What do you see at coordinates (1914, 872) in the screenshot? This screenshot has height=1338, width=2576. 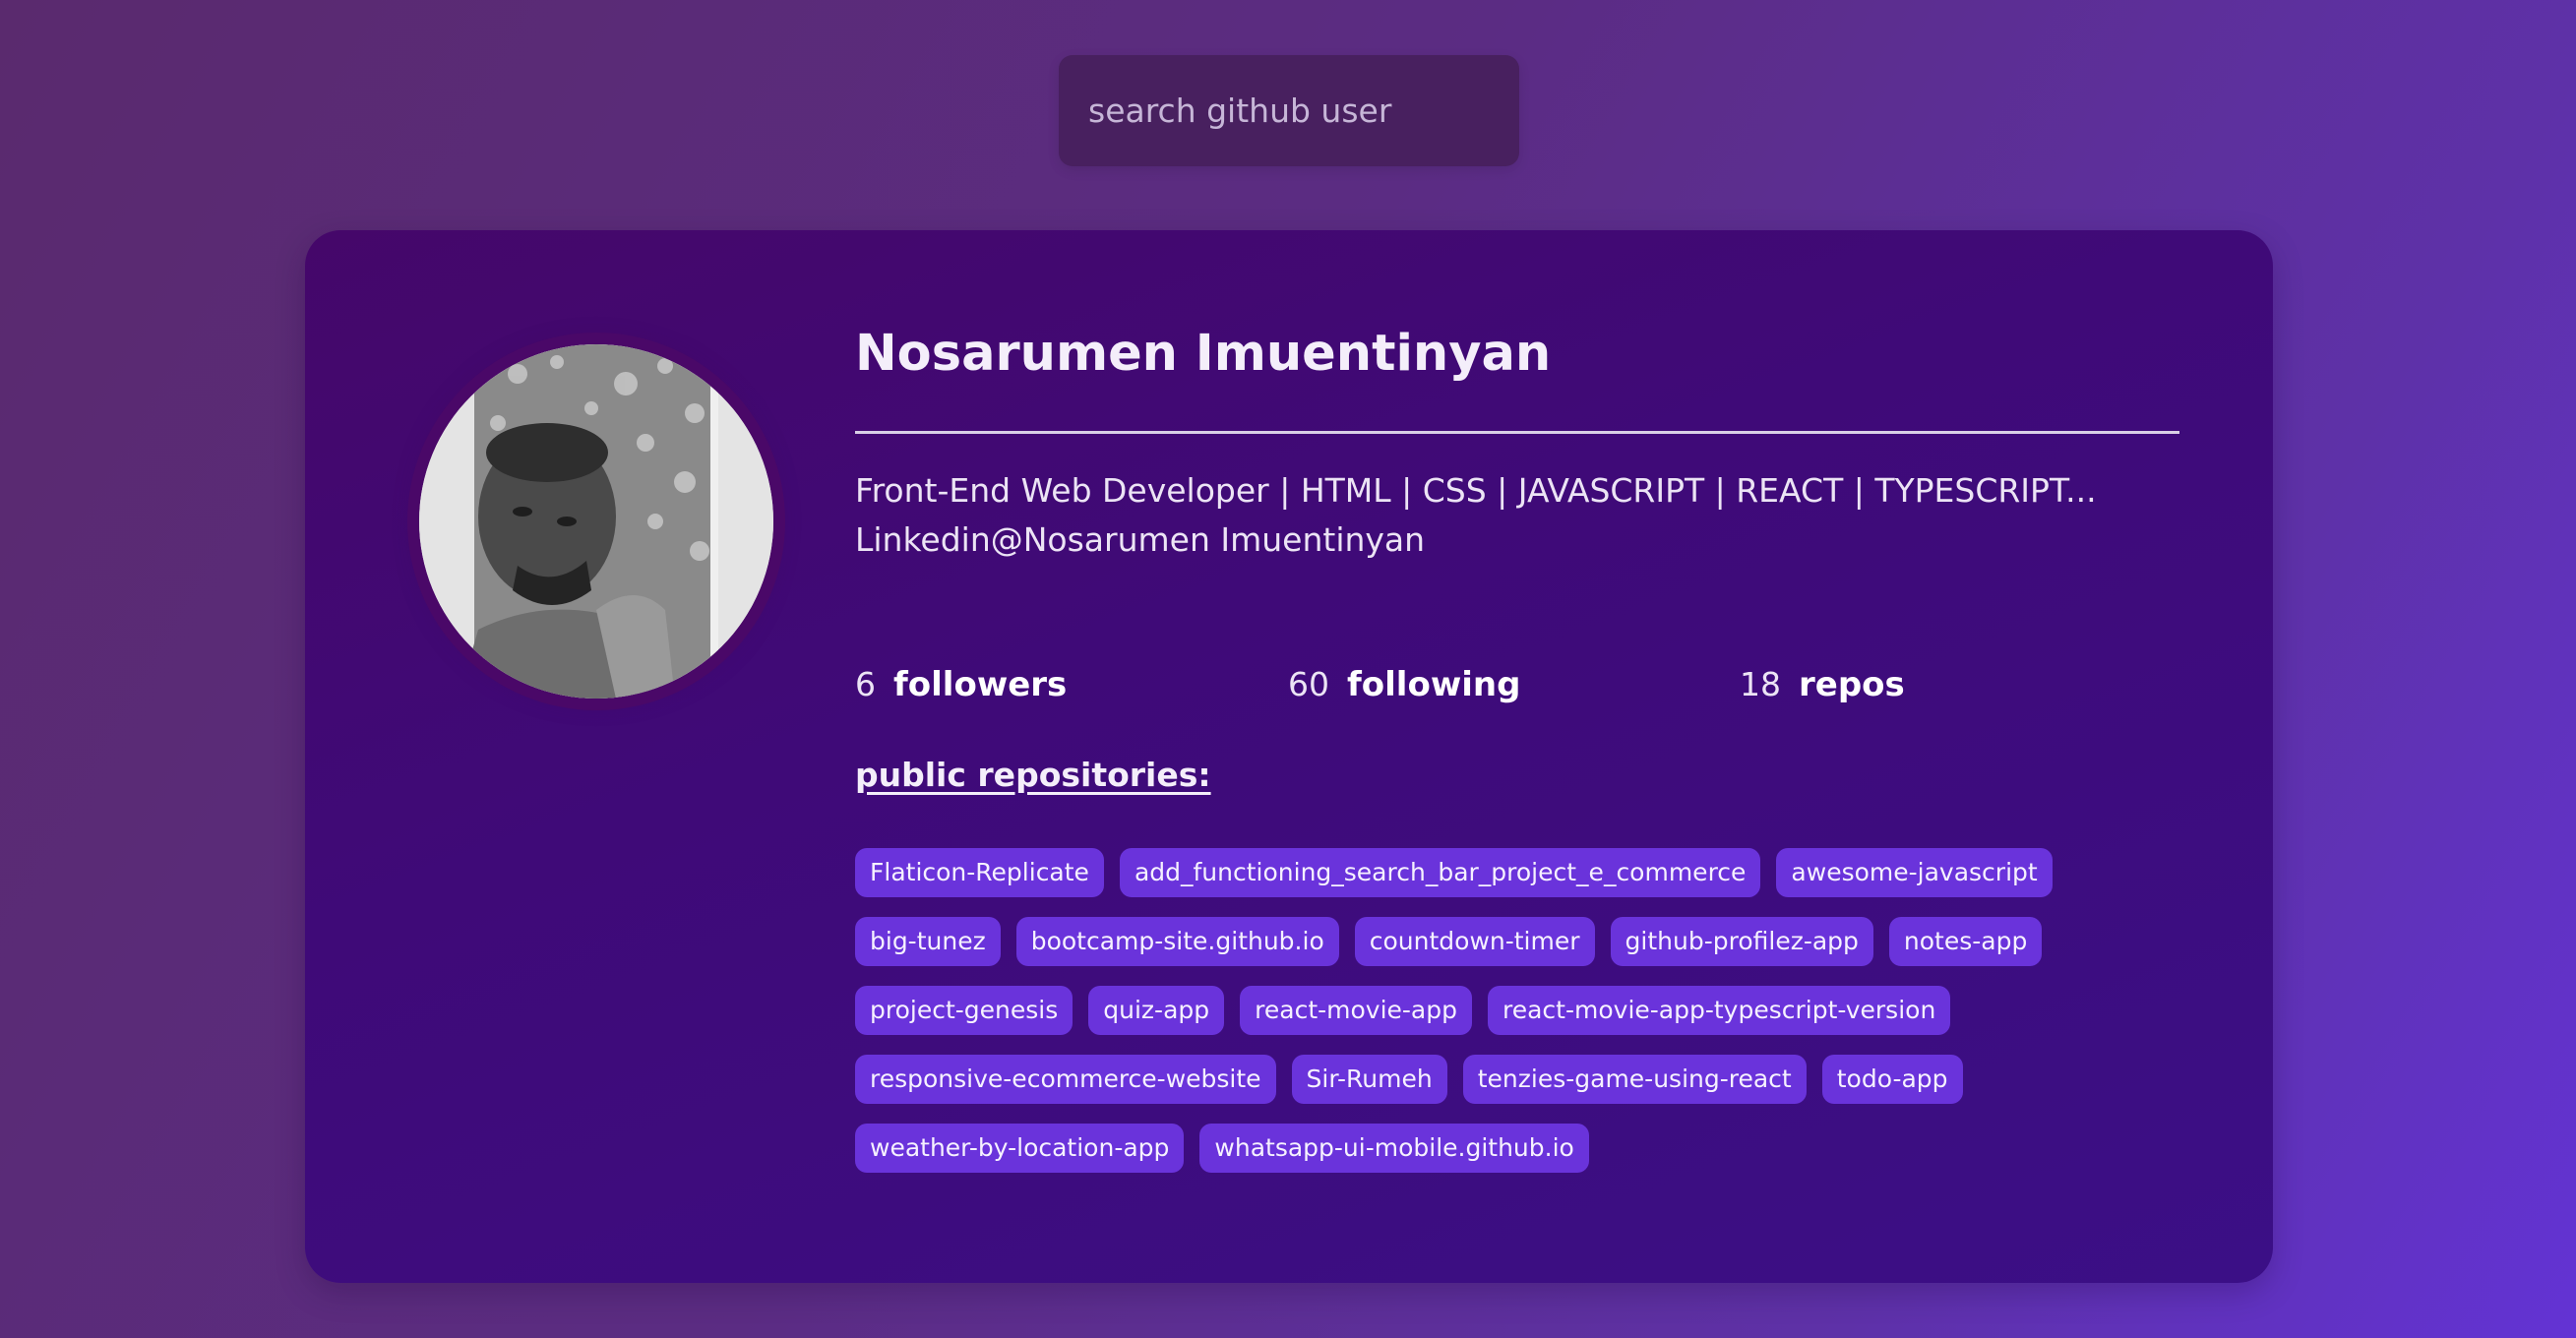 I see `repo-tag: awesome-javascript` at bounding box center [1914, 872].